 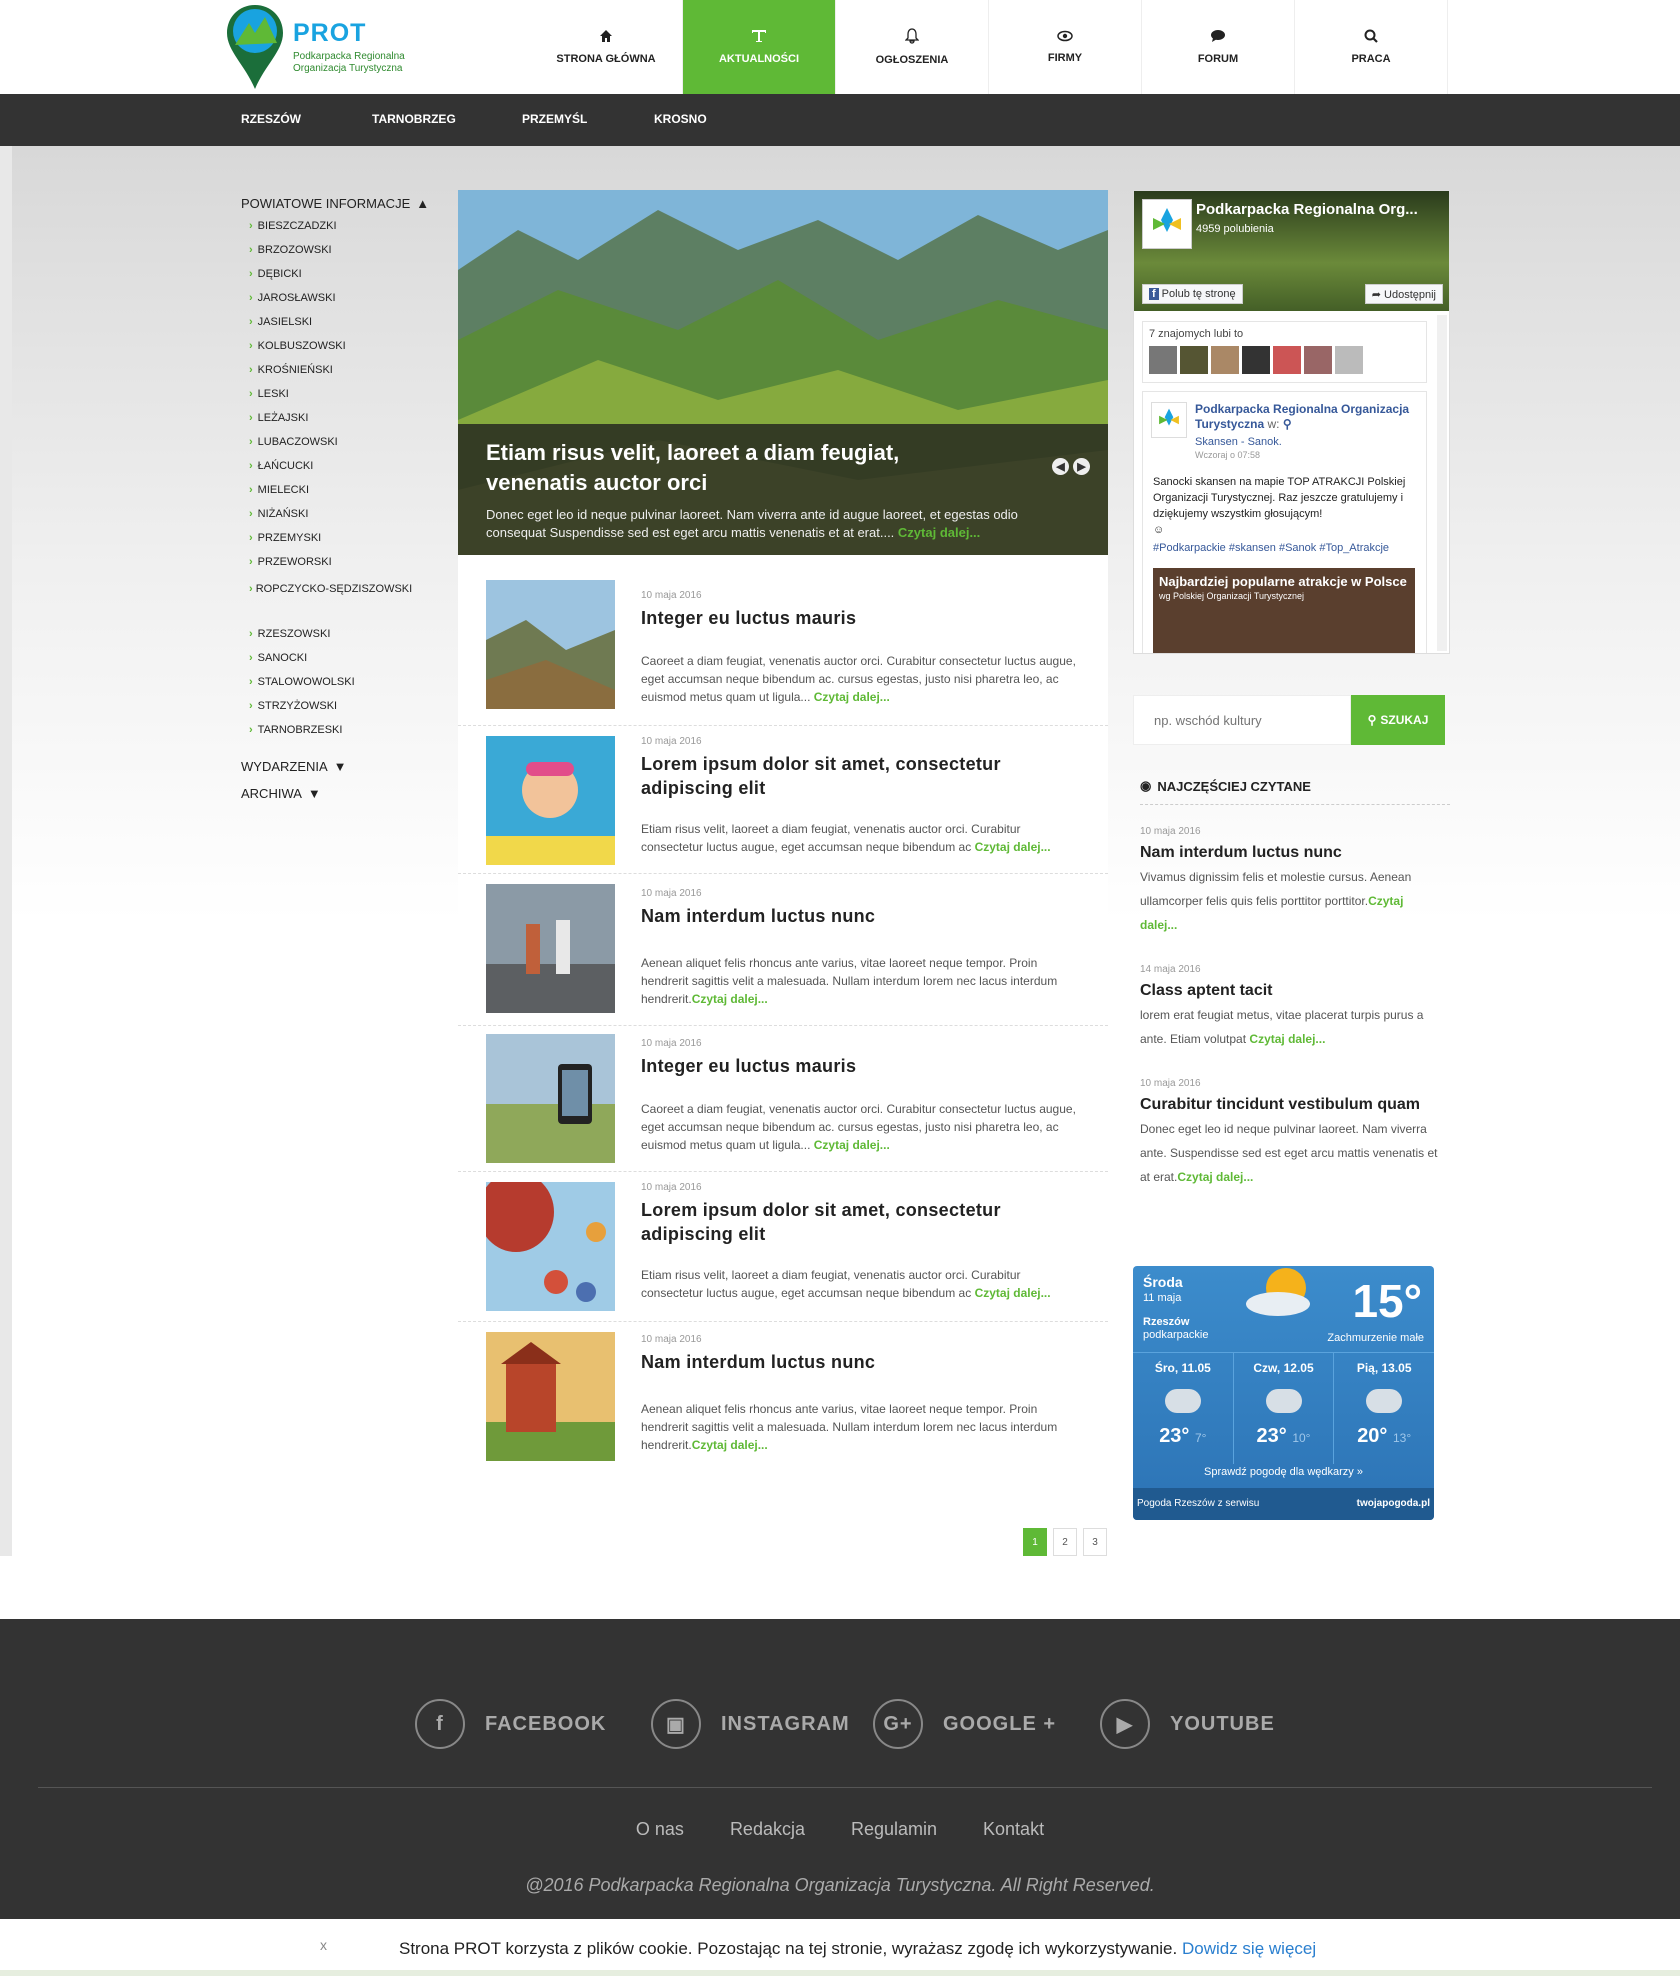 What do you see at coordinates (414, 119) in the screenshot?
I see `region-tarnobrzeg: TARNOBRZEG` at bounding box center [414, 119].